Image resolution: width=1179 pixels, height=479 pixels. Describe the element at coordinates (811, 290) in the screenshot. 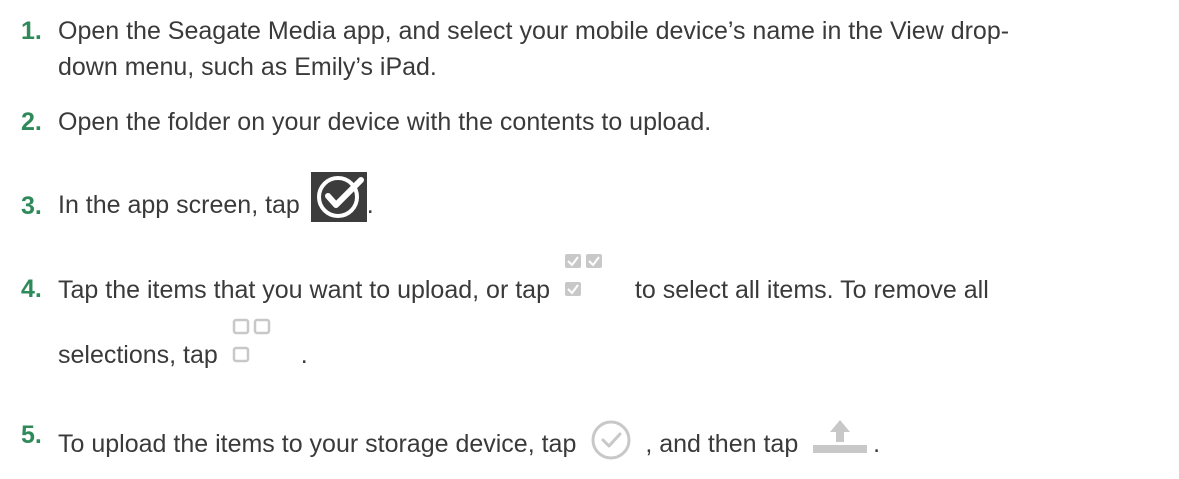

I see `step-text-continued: to select all items. To remove all` at that location.